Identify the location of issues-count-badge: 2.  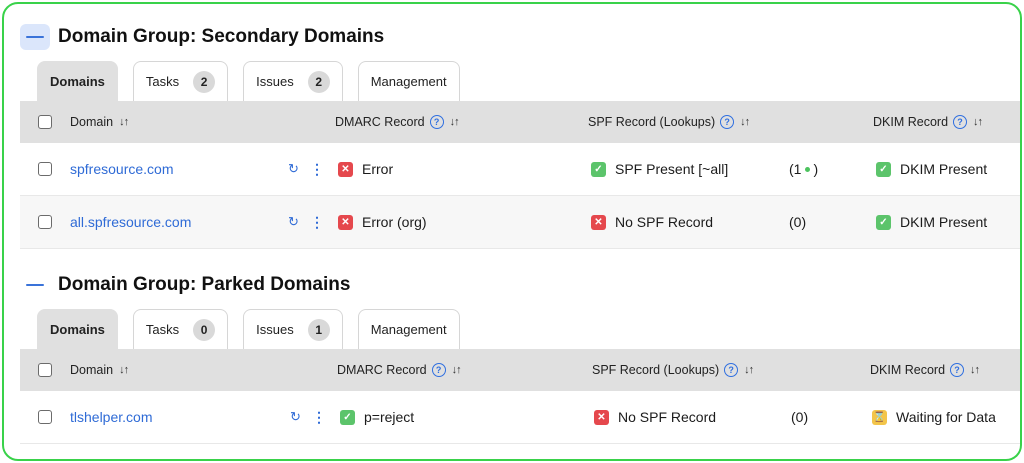
(318, 81).